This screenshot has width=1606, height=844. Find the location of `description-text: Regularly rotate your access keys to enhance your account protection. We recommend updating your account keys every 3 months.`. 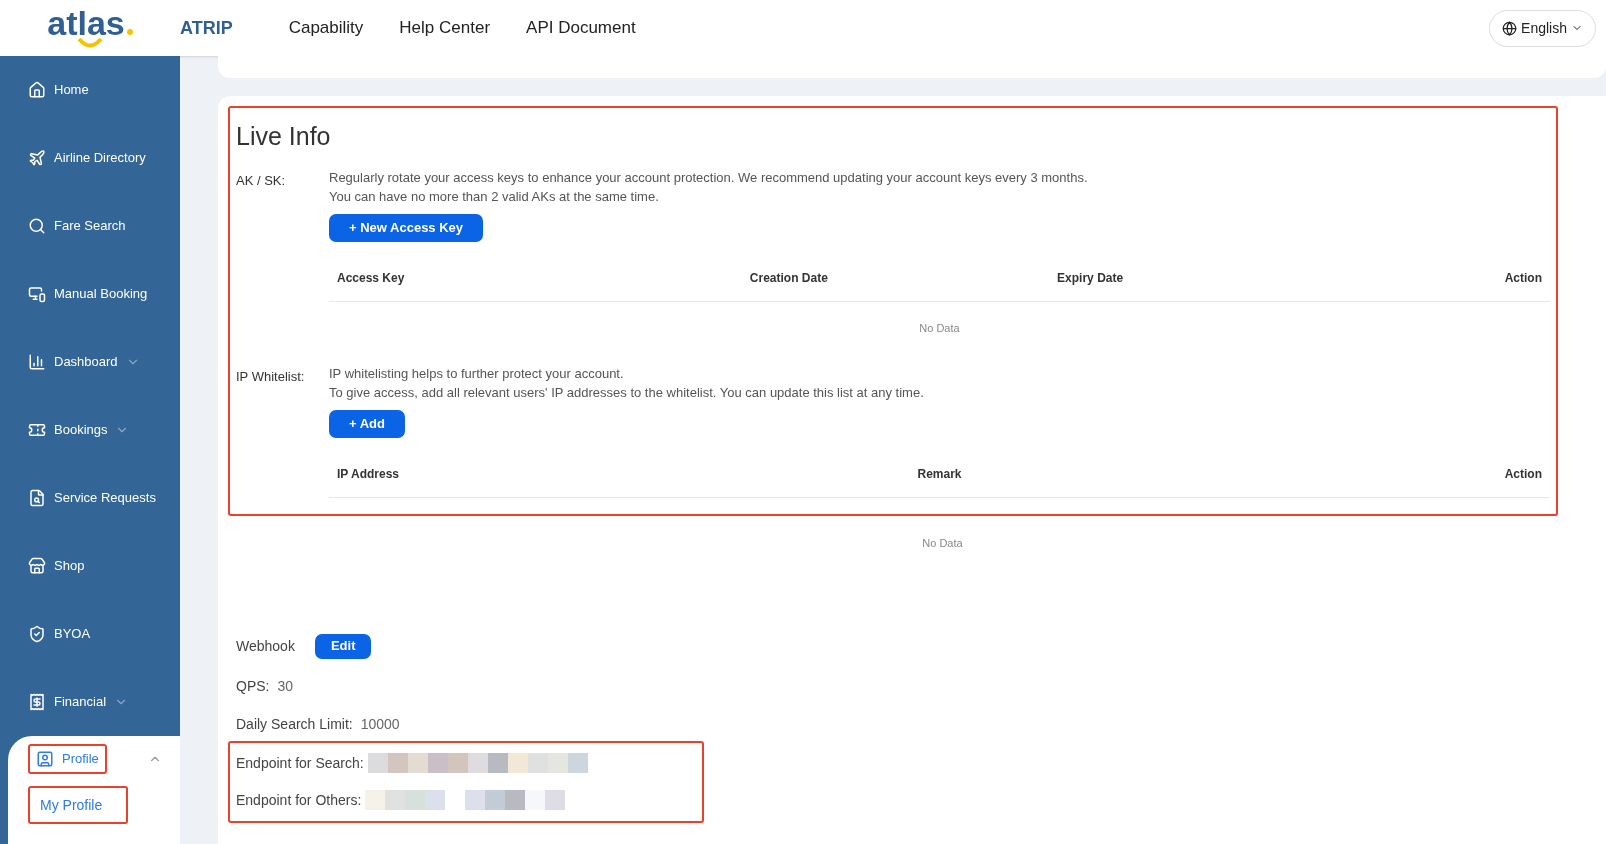

description-text: Regularly rotate your access keys to enhance your account protection. We recommend updating your account keys every 3 months. is located at coordinates (709, 177).